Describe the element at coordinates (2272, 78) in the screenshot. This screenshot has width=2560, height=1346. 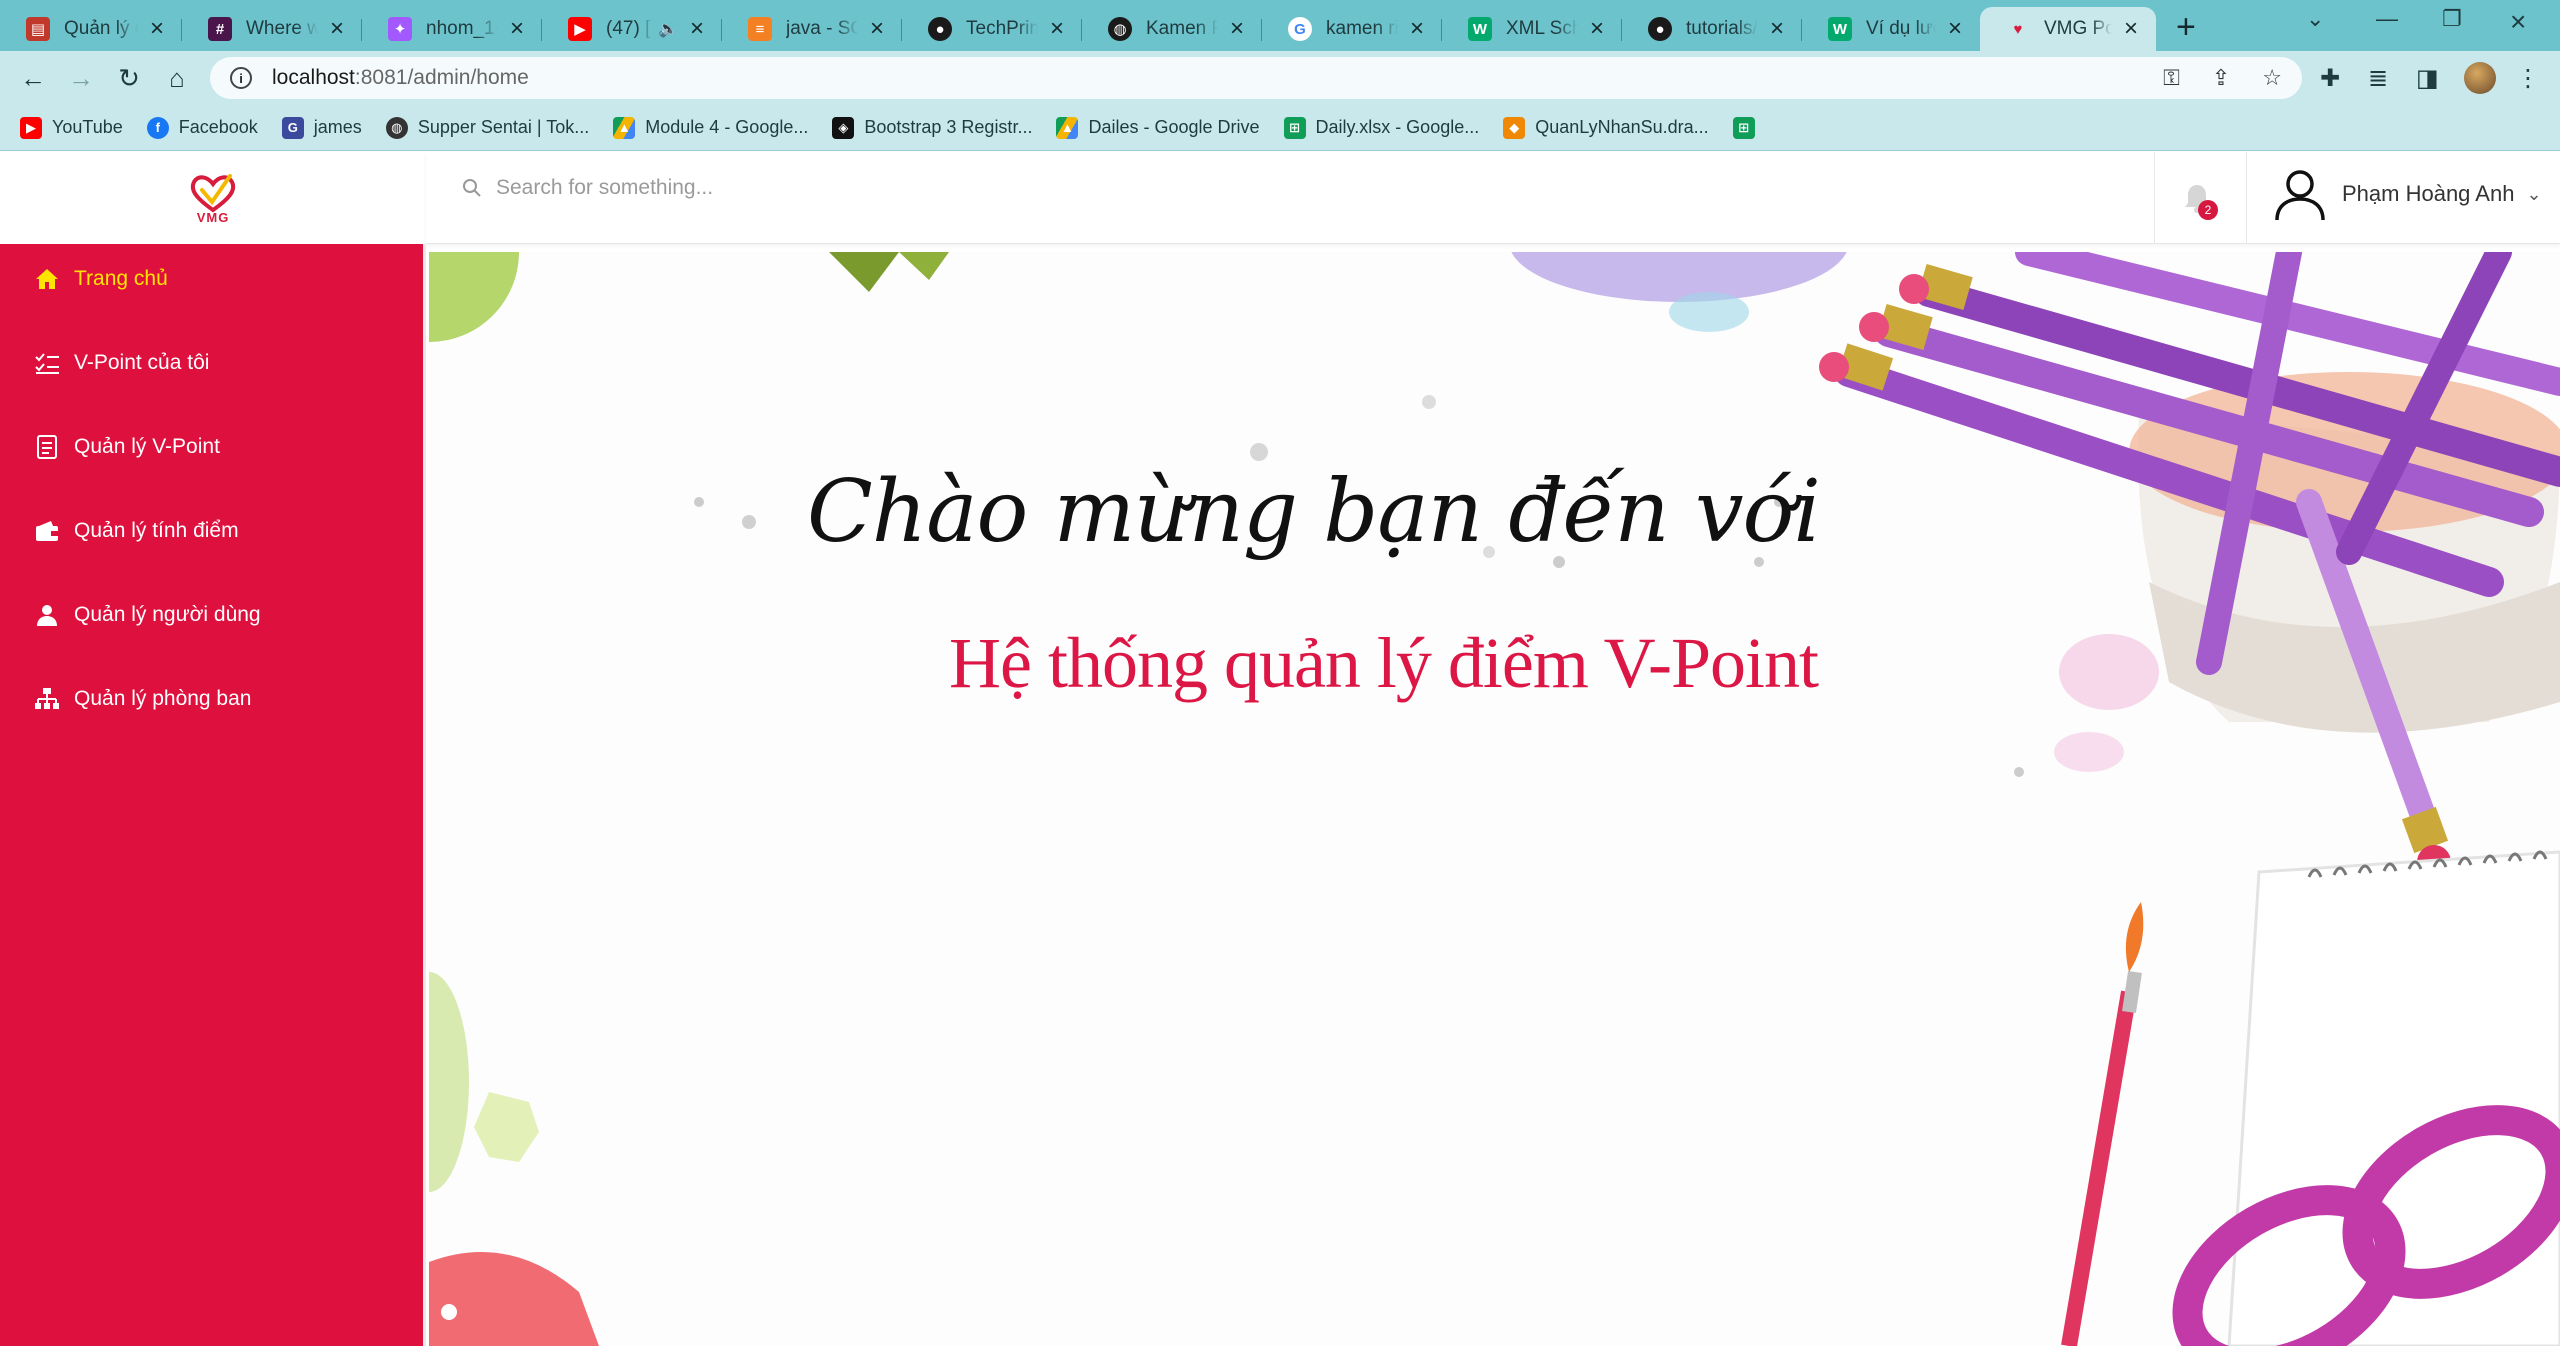
I see `star-icon: ☆` at that location.